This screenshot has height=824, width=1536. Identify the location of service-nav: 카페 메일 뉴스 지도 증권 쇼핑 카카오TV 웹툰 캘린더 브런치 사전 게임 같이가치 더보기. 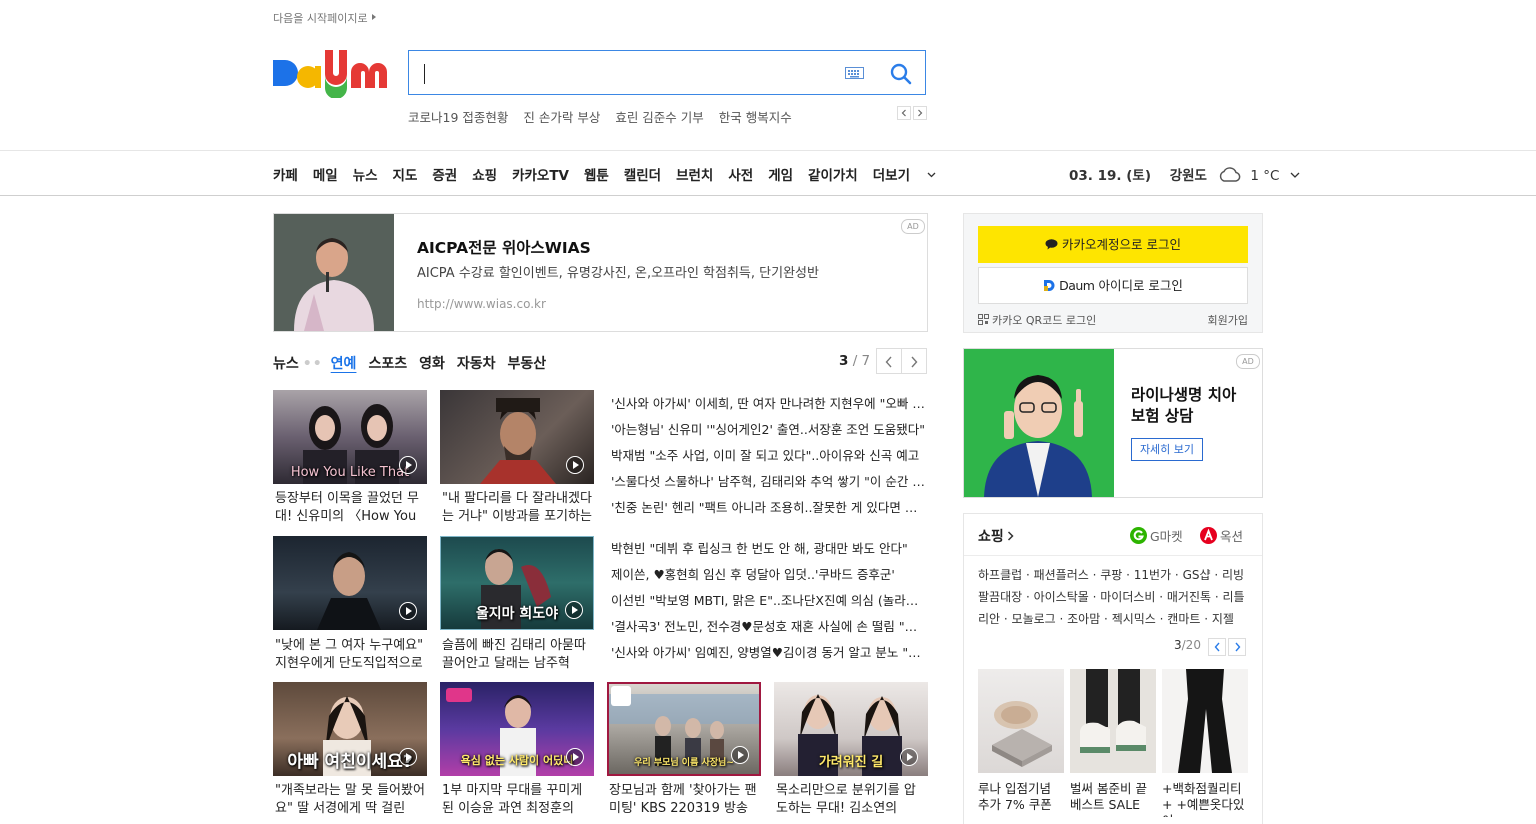
(612, 174).